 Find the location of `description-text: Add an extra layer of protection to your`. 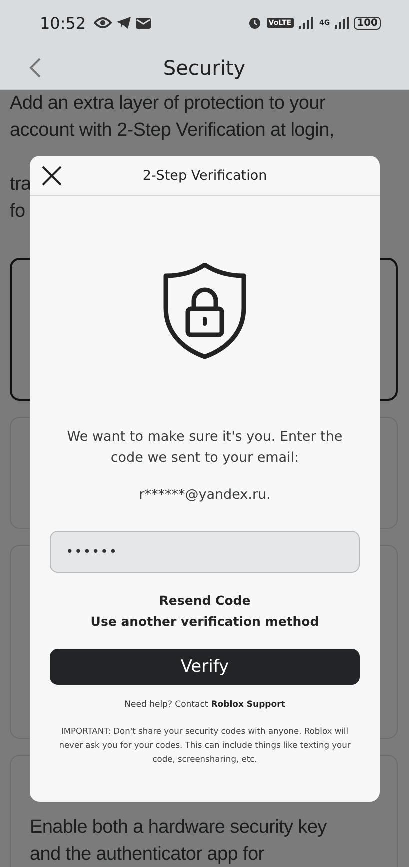

description-text: Add an extra layer of protection to your is located at coordinates (168, 104).